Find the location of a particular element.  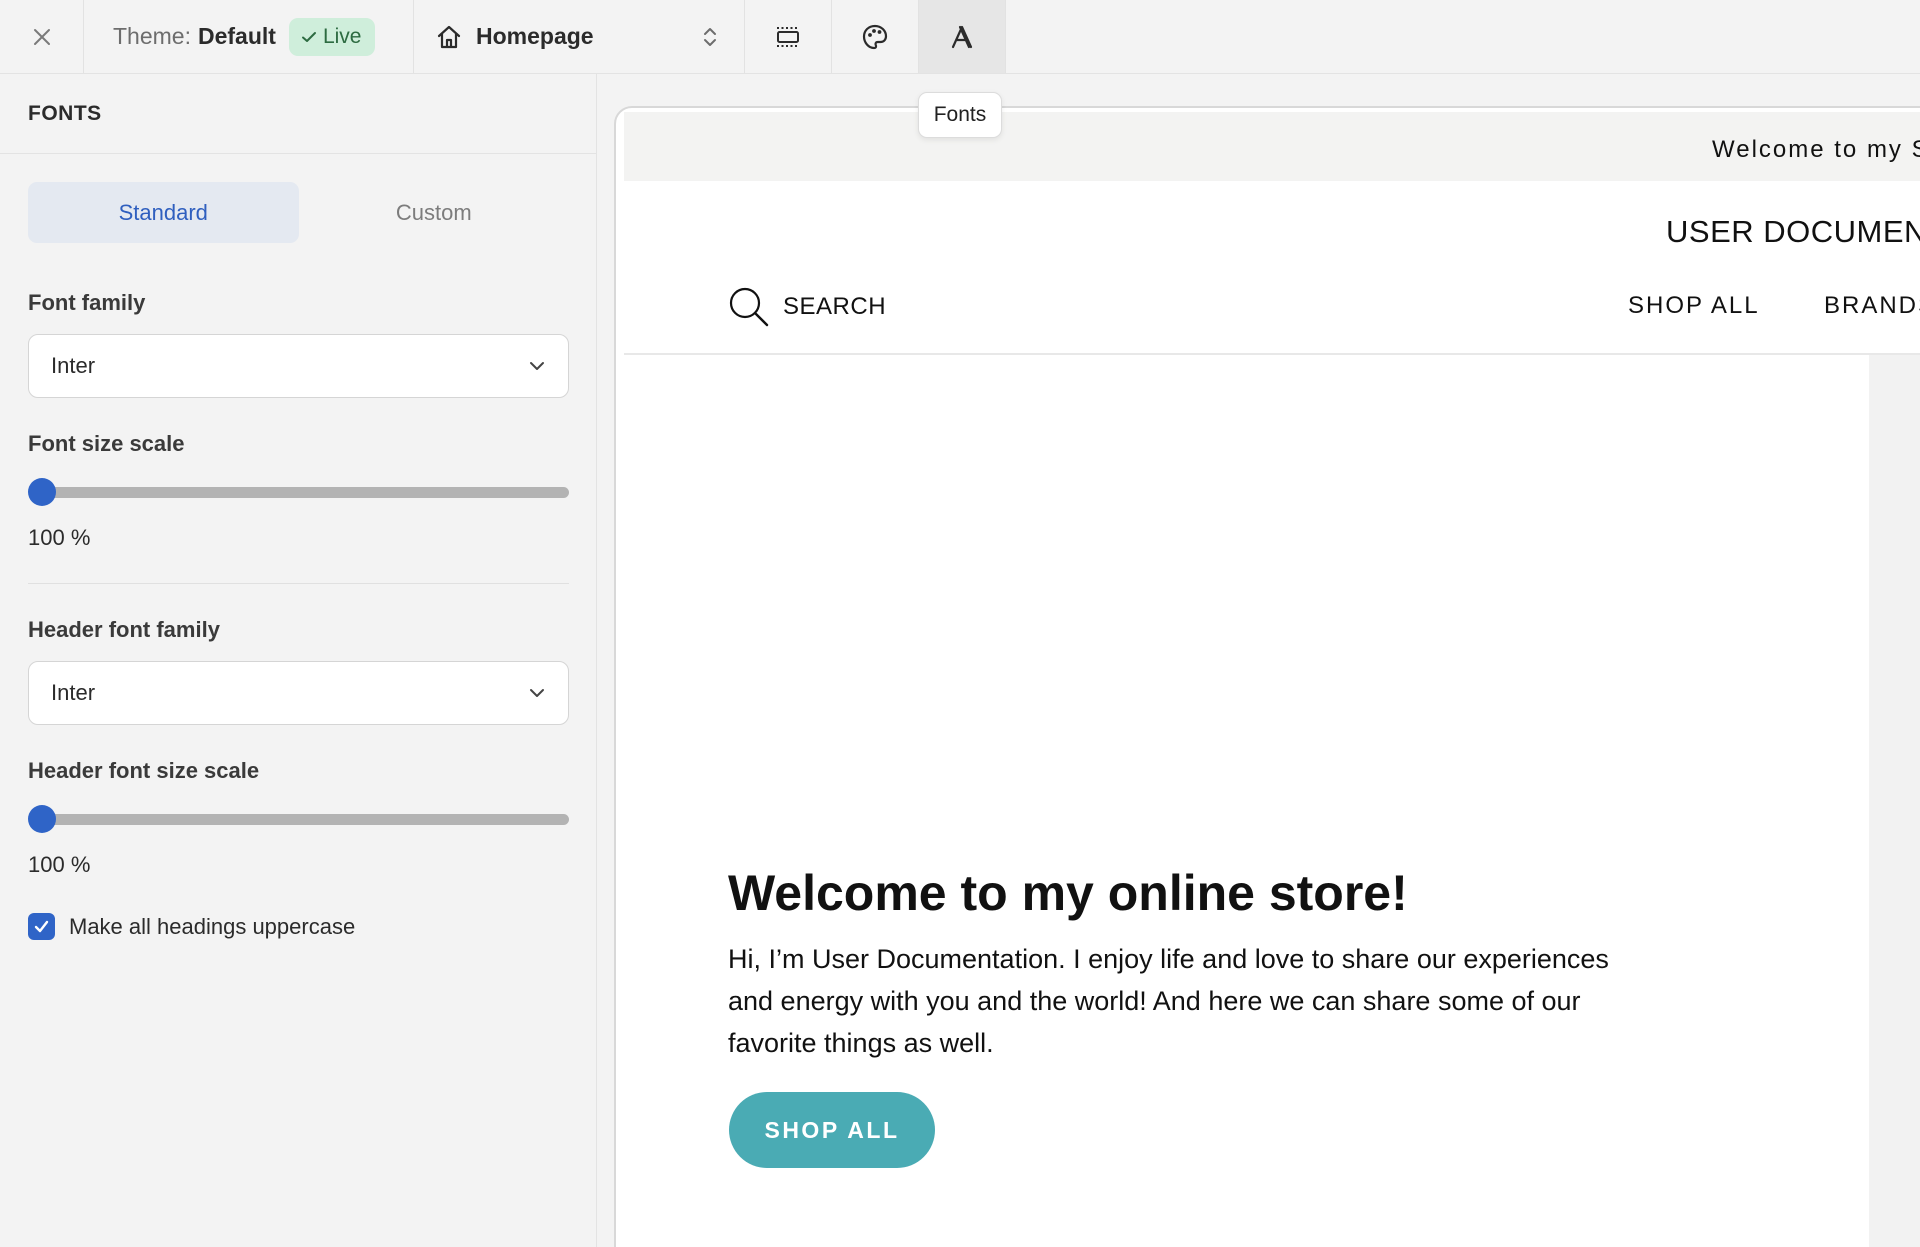

header-font-size-scale-value: 100 % is located at coordinates (59, 864).